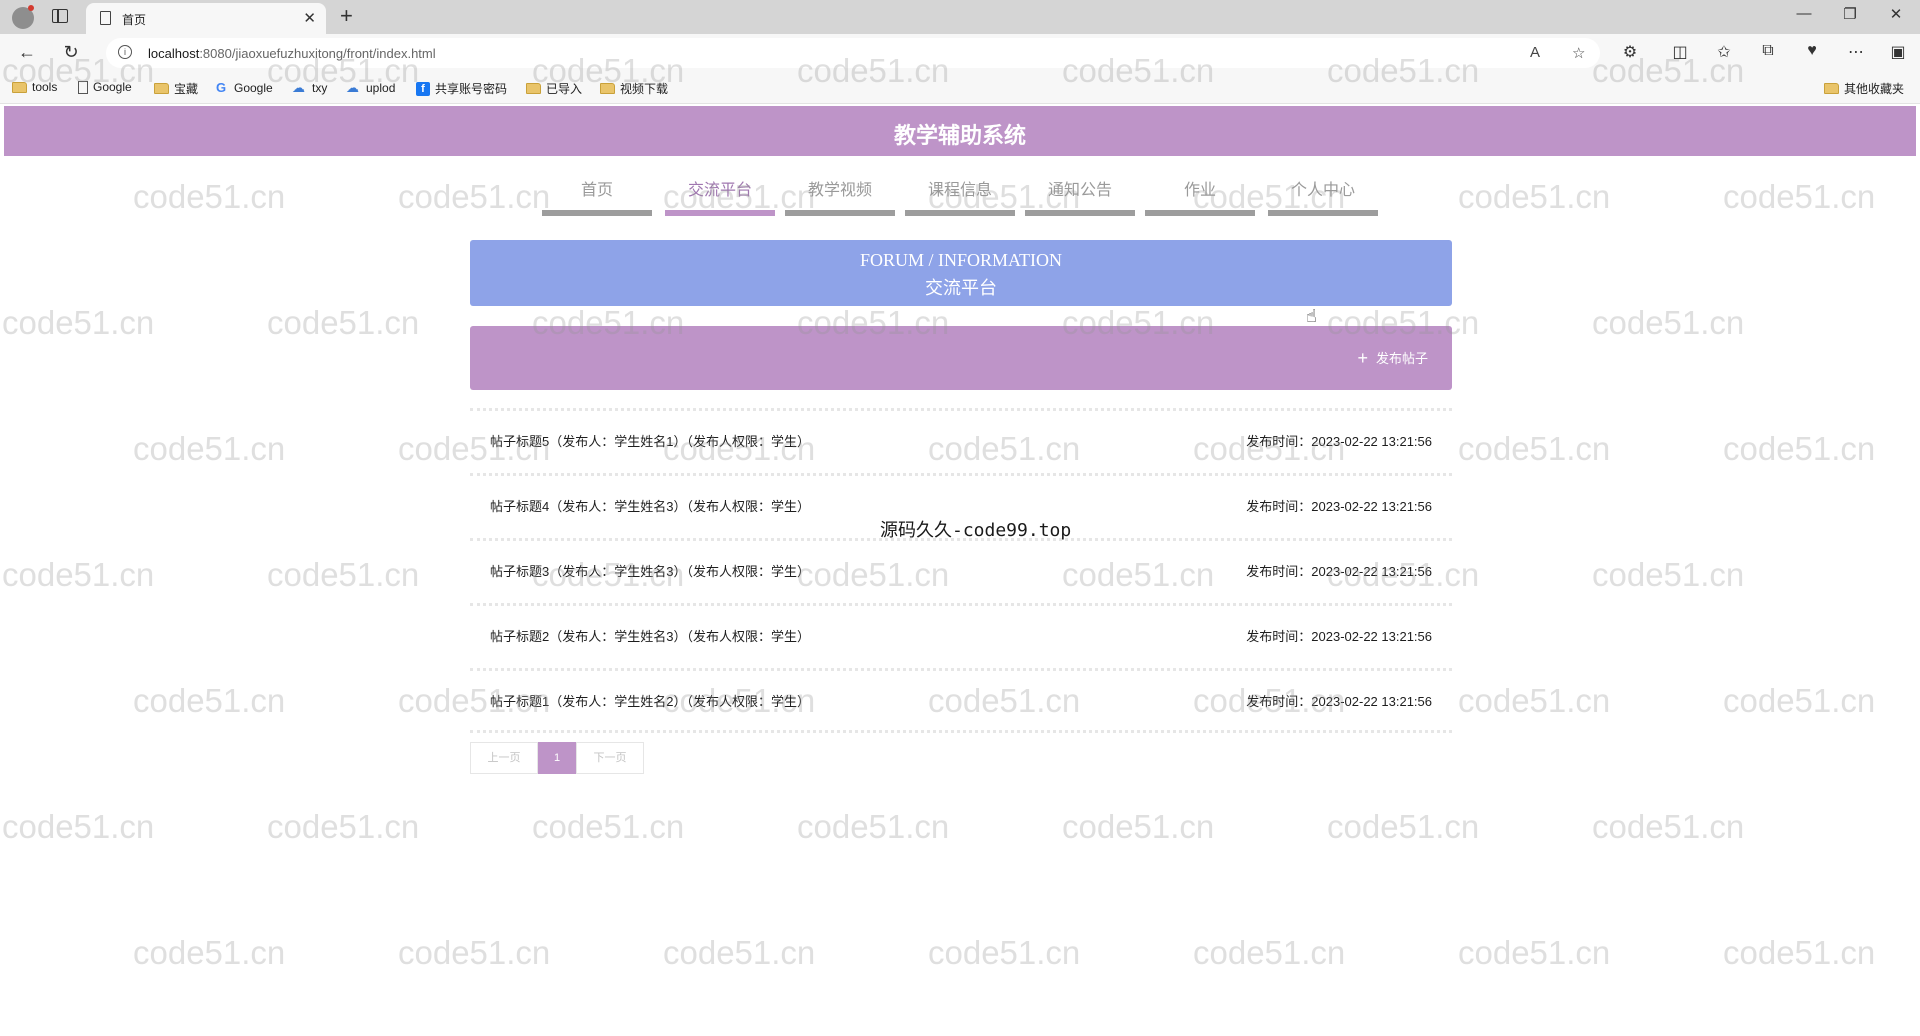  I want to click on nav-forum: 交流平台, so click(720, 198).